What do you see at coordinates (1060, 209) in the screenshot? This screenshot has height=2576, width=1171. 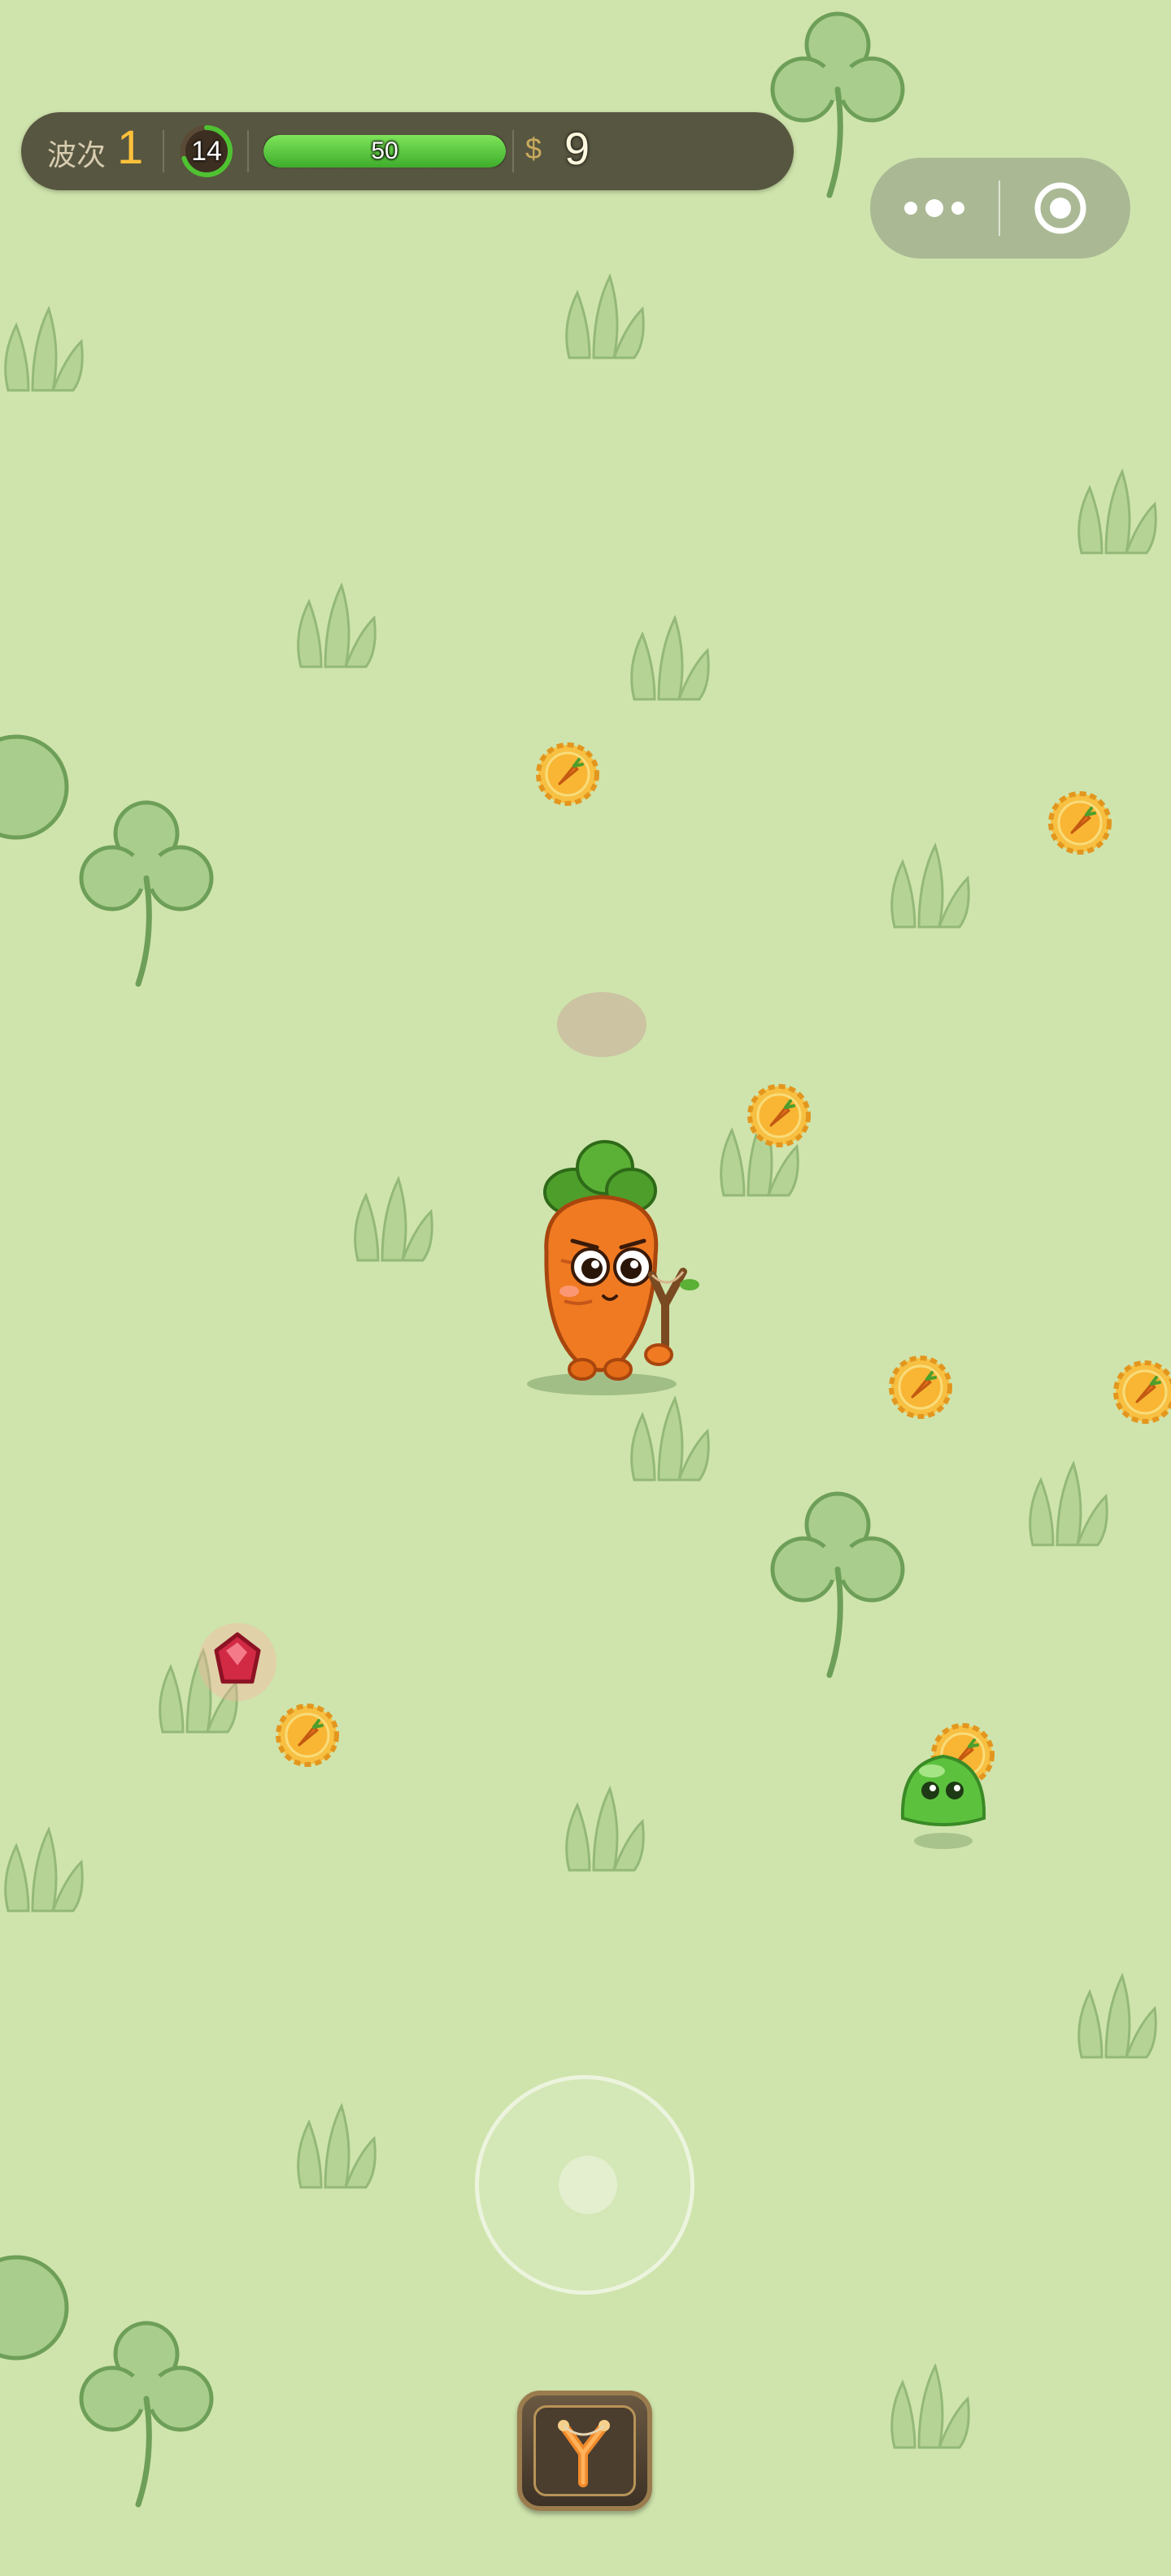 I see `target-close-icon` at bounding box center [1060, 209].